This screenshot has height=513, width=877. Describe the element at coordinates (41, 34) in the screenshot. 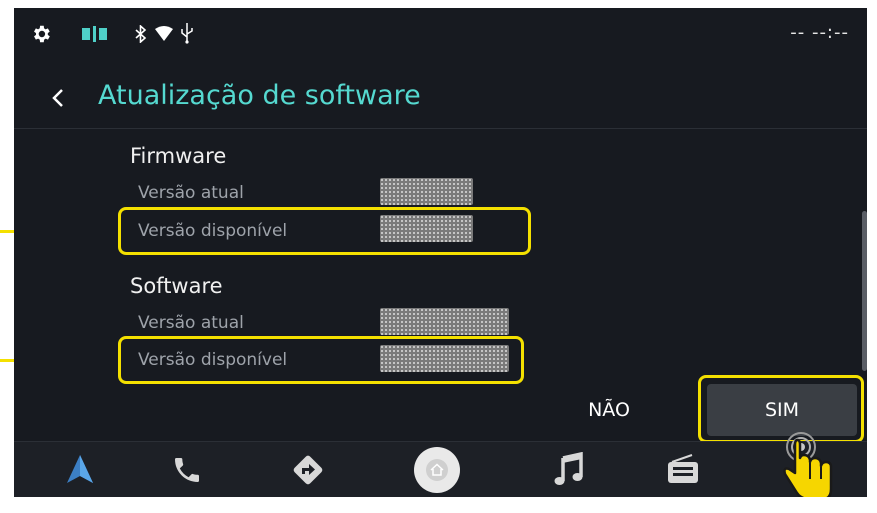

I see `gear-icon` at that location.